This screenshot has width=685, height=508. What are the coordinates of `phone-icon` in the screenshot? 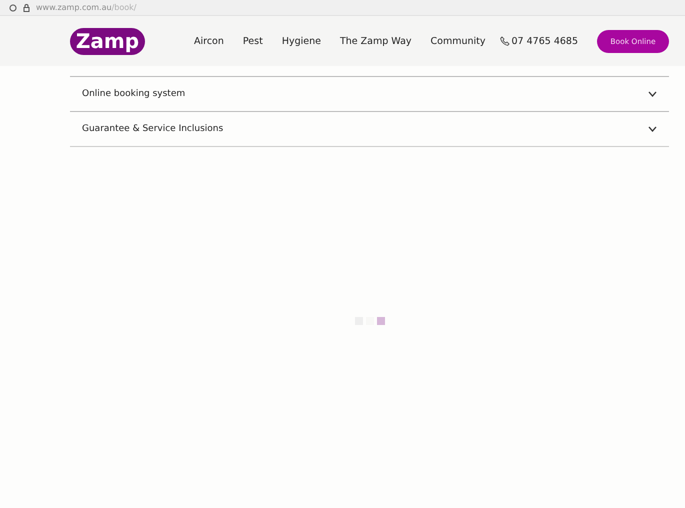 It's located at (505, 41).